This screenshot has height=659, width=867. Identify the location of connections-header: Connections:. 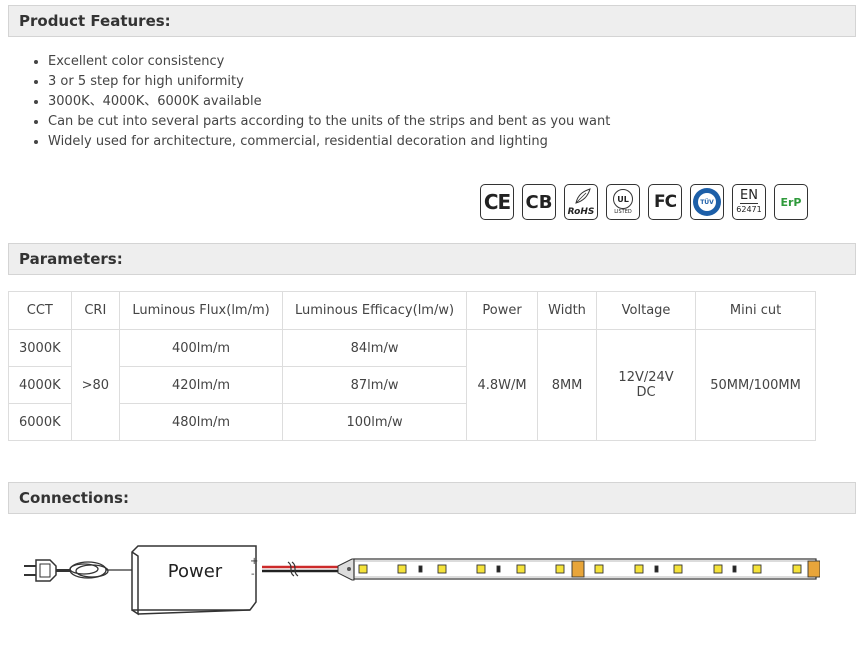
(432, 498).